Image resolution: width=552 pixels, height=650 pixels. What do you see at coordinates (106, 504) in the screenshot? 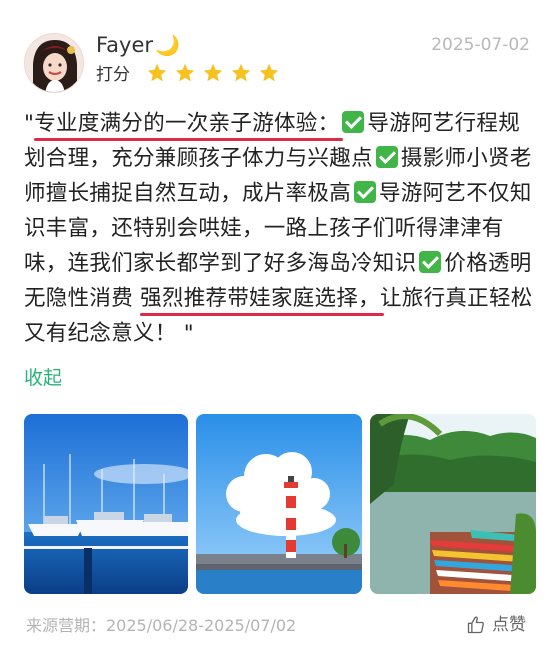
I see `marina-photo` at bounding box center [106, 504].